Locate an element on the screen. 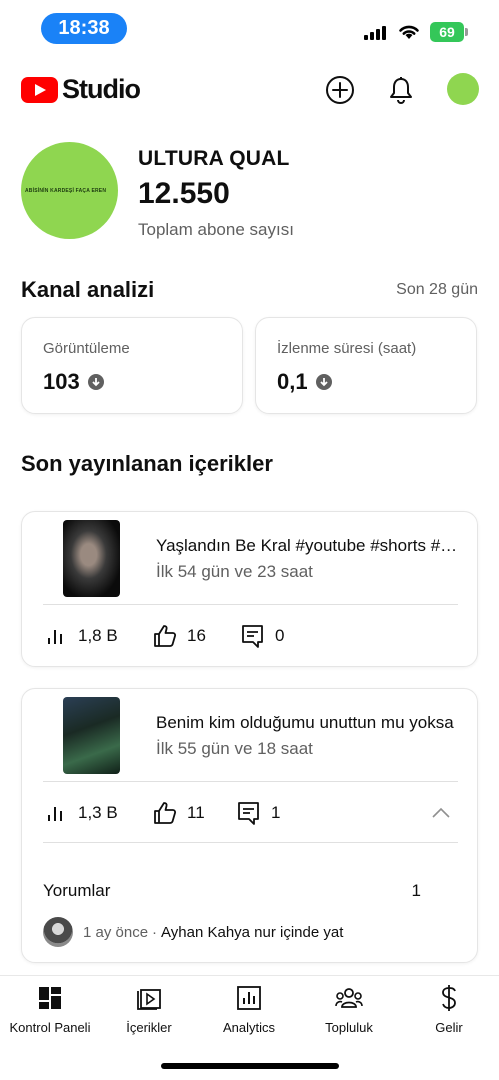 This screenshot has height=1080, width=499. earn-icon is located at coordinates (449, 998).